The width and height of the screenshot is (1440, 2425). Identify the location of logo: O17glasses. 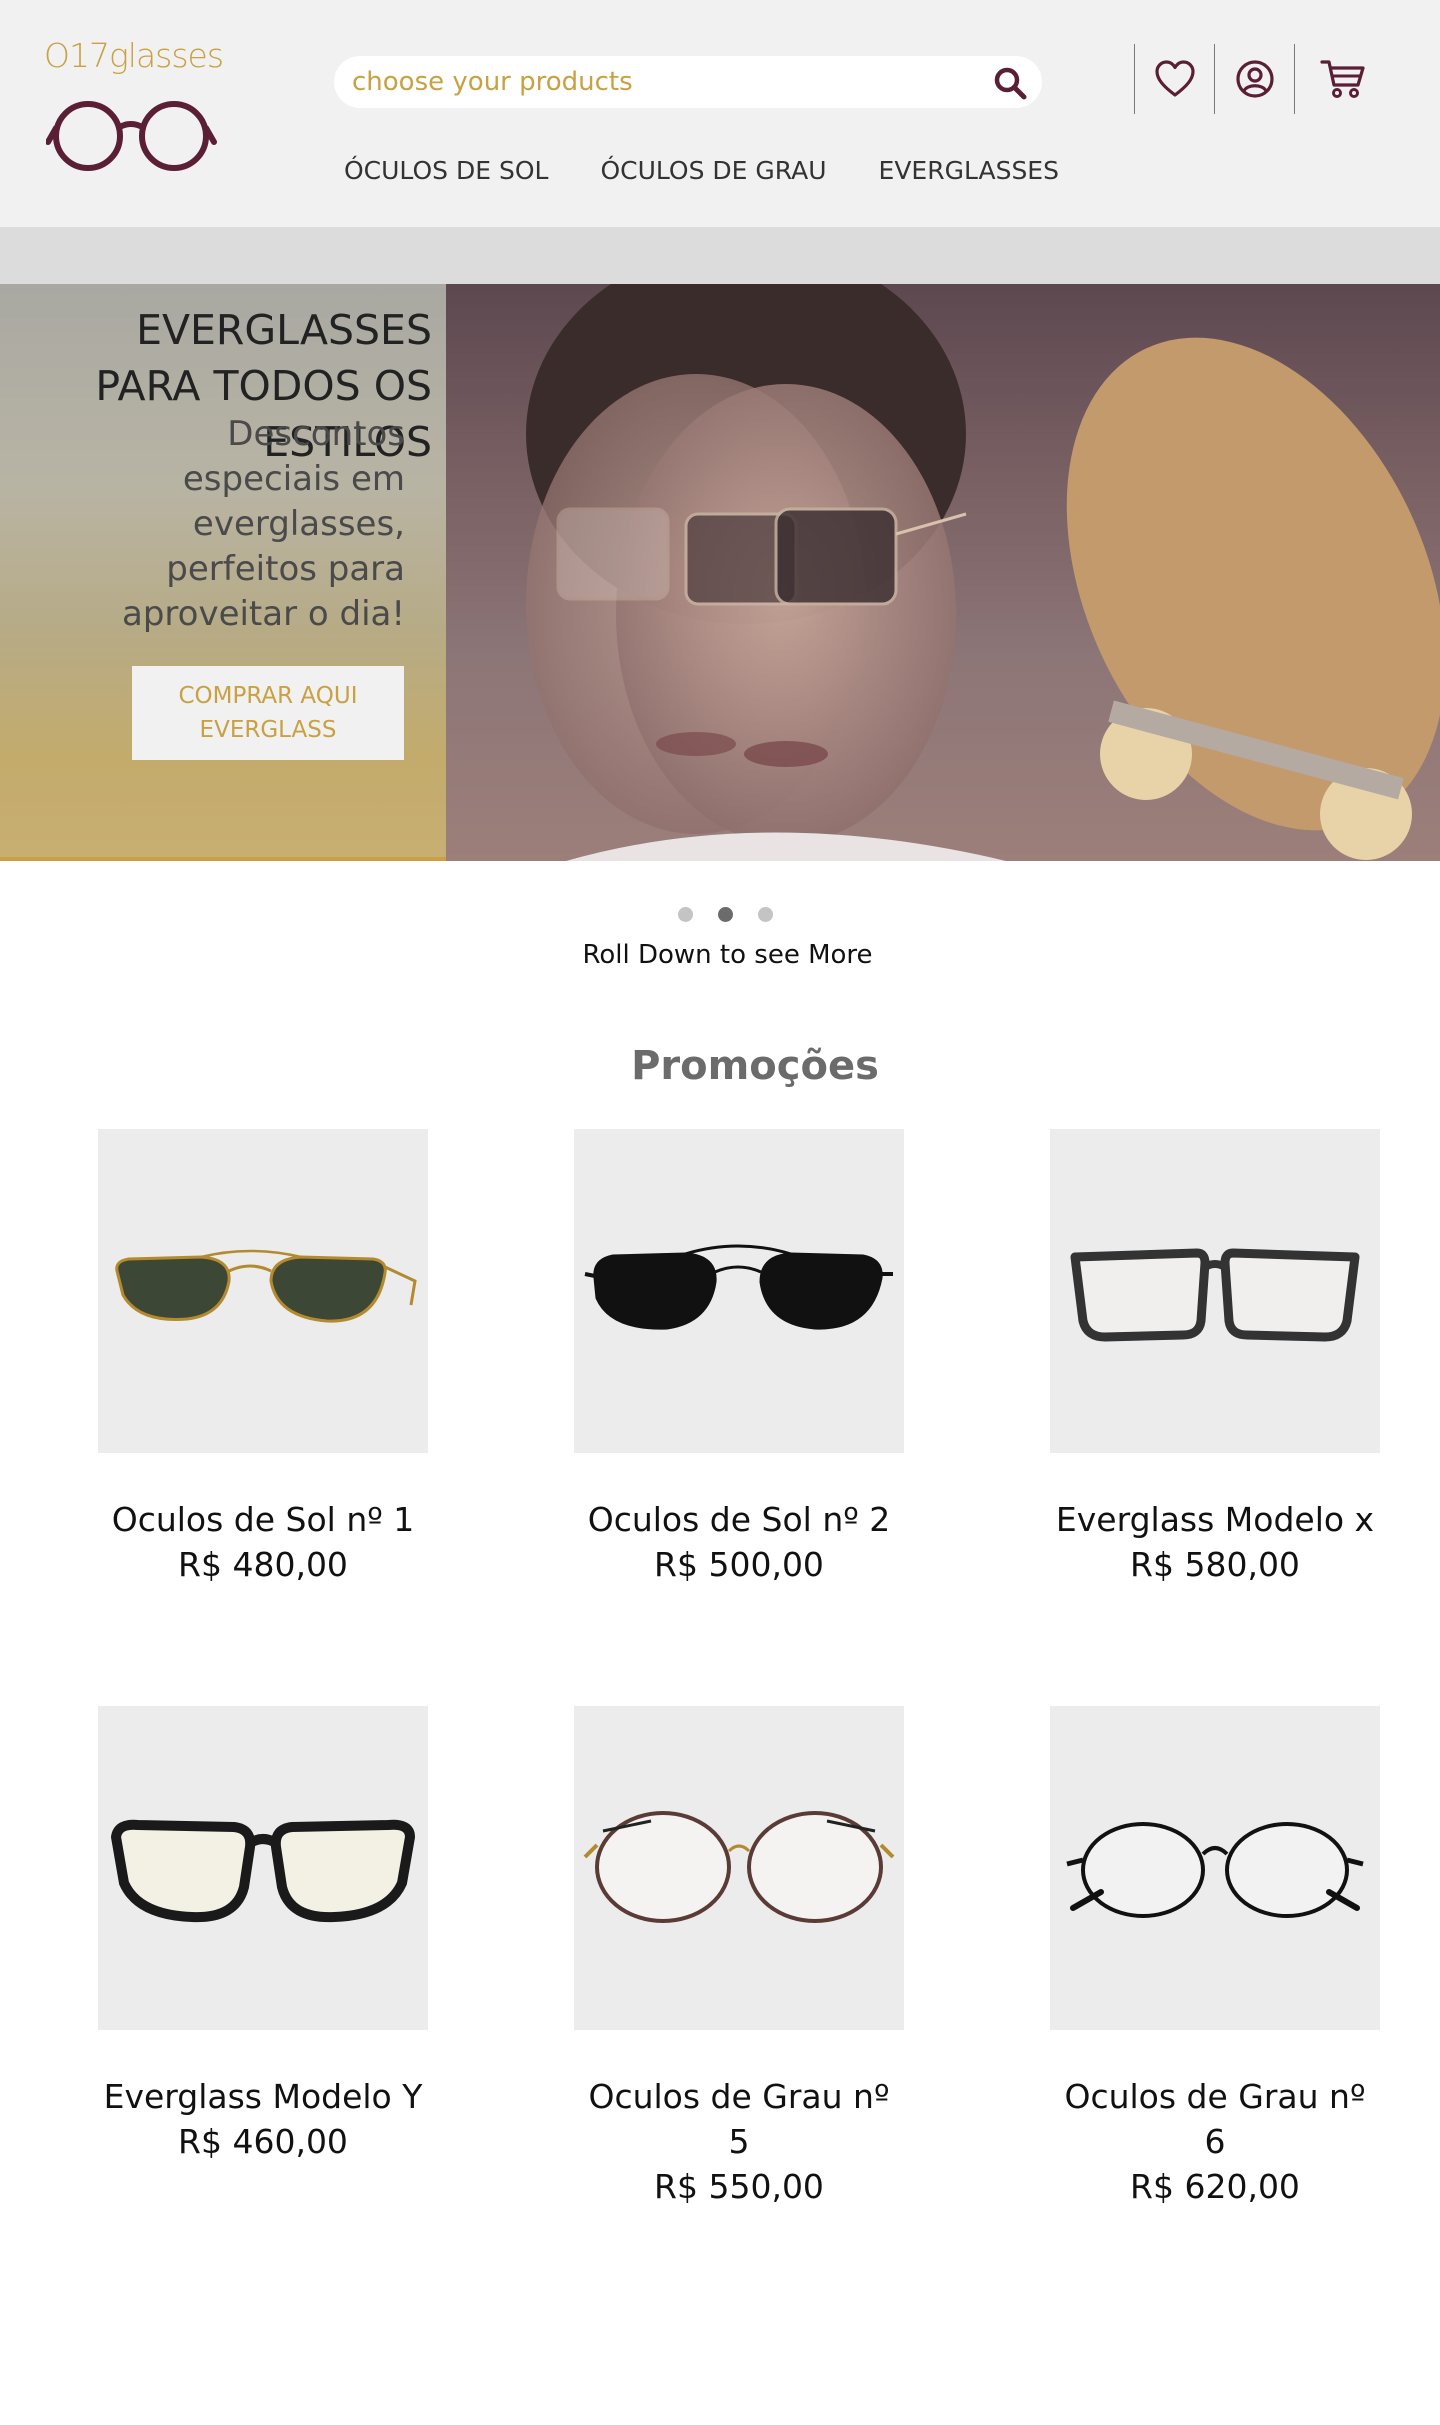
(134, 111).